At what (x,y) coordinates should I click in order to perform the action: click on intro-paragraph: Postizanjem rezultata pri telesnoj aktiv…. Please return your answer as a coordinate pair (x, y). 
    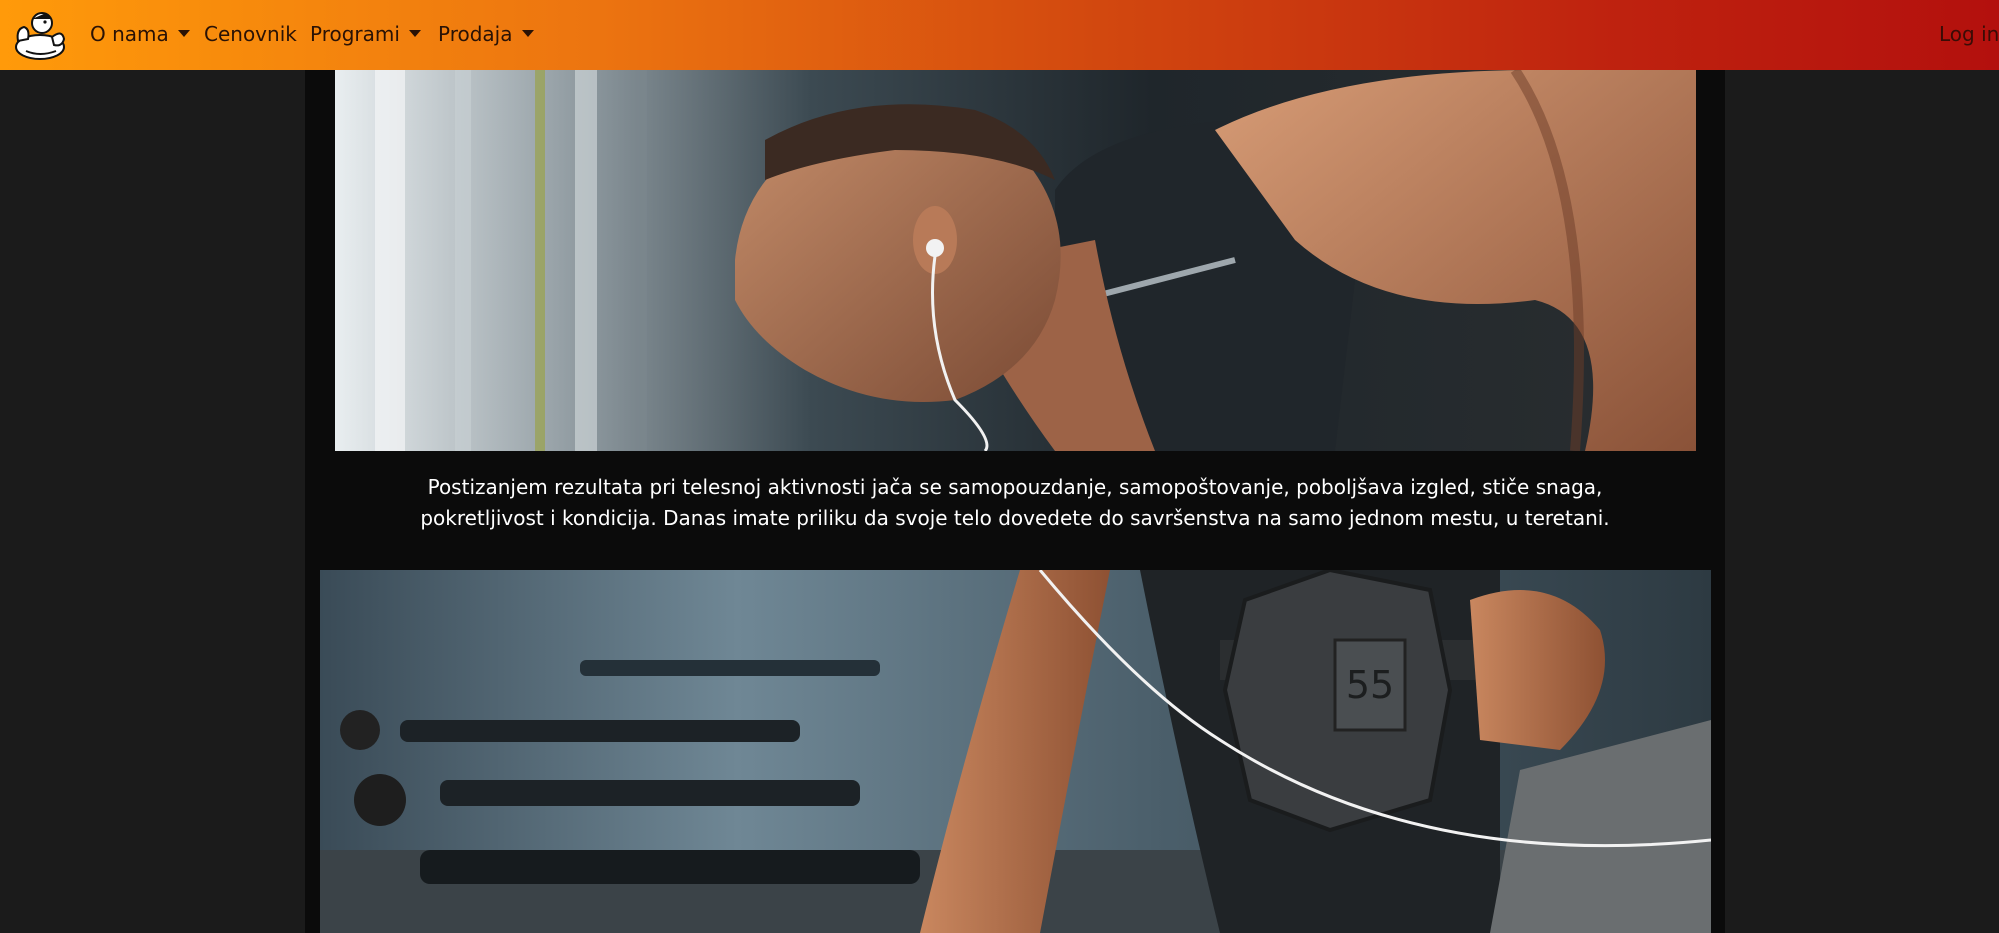
    Looking at the image, I should click on (1015, 502).